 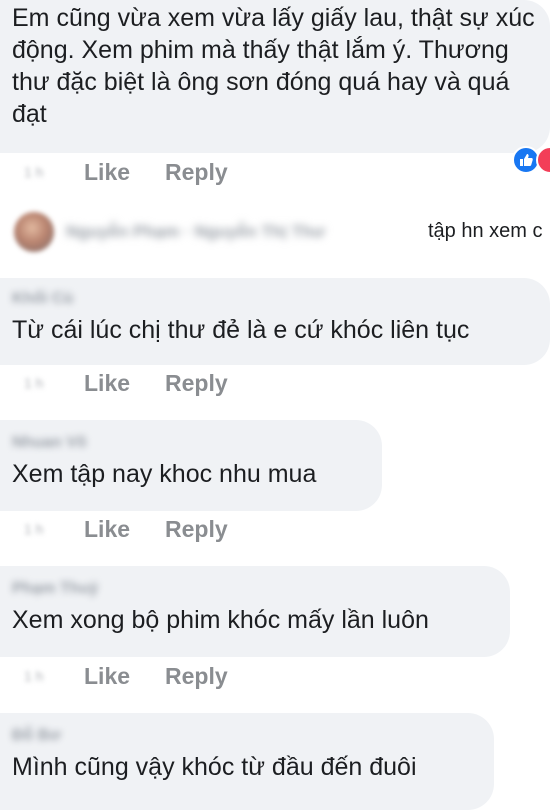 What do you see at coordinates (220, 620) in the screenshot?
I see `comment-text: Xem xong bộ phim khóc mấy lần luôn` at bounding box center [220, 620].